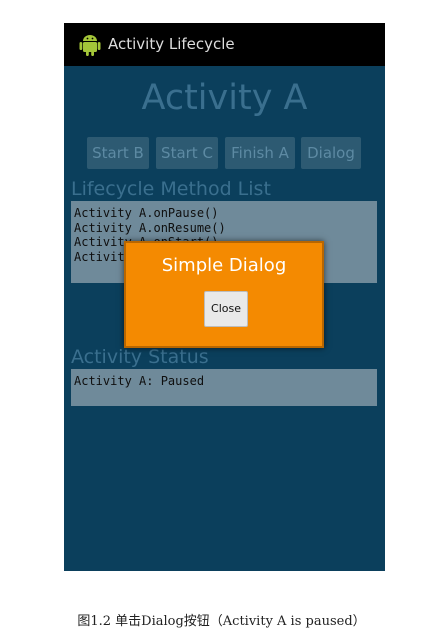 This screenshot has height=643, width=443. I want to click on android-robot-icon, so click(90, 45).